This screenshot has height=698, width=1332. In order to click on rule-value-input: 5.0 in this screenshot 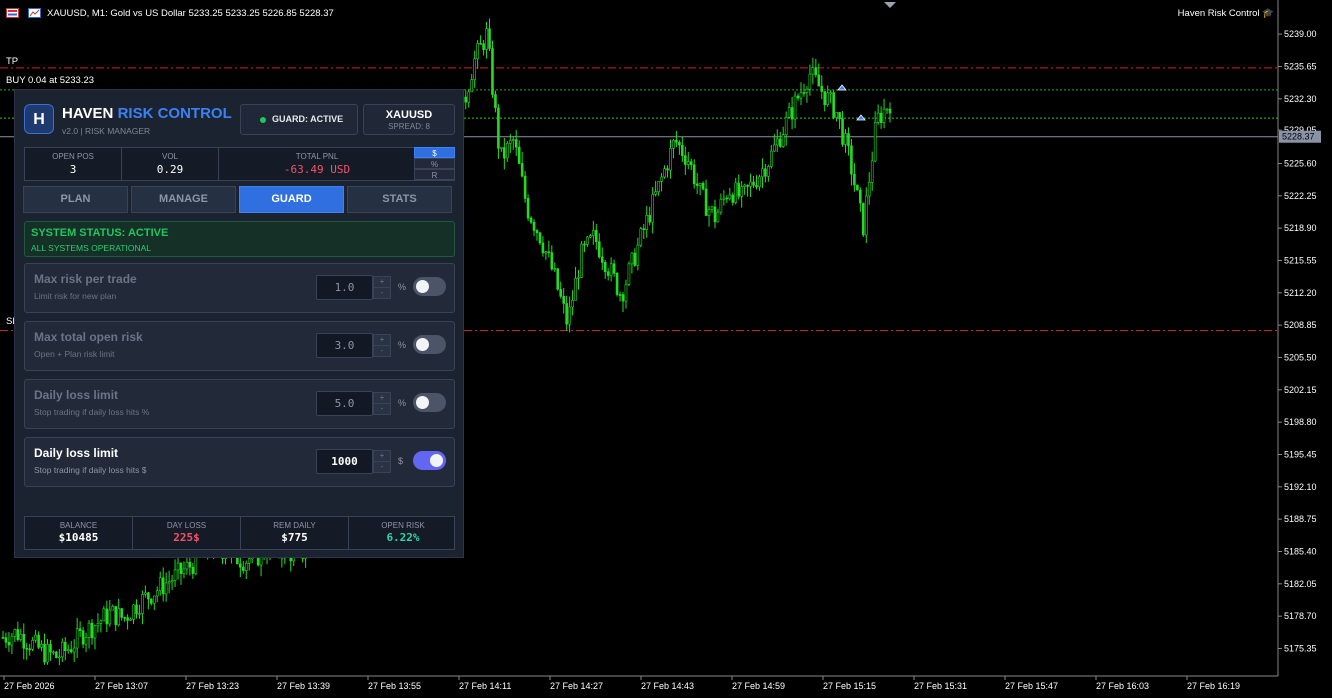, I will do `click(344, 403)`.